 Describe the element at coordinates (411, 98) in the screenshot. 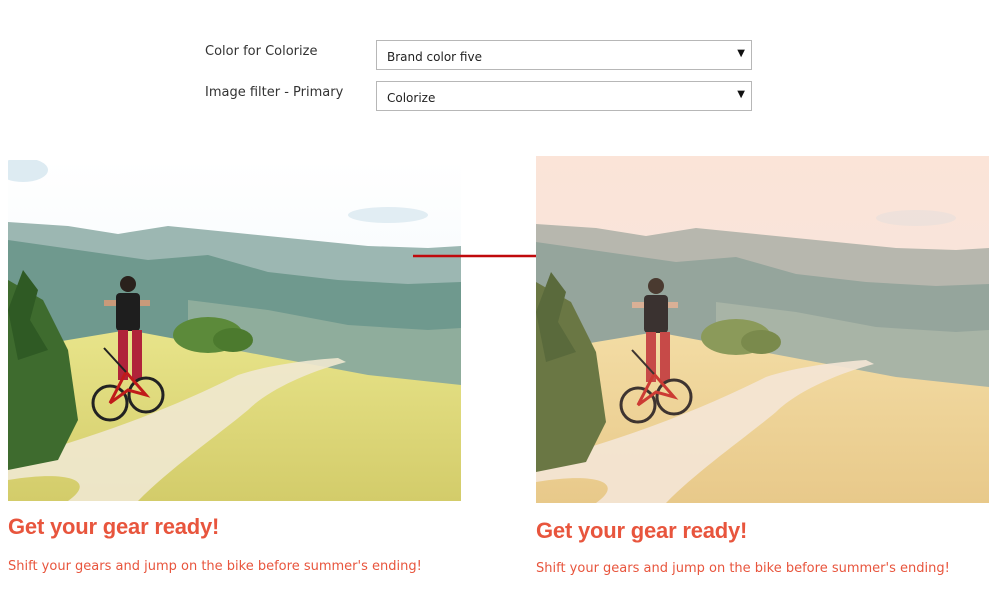

I see `image-filter-value: Colorize` at that location.